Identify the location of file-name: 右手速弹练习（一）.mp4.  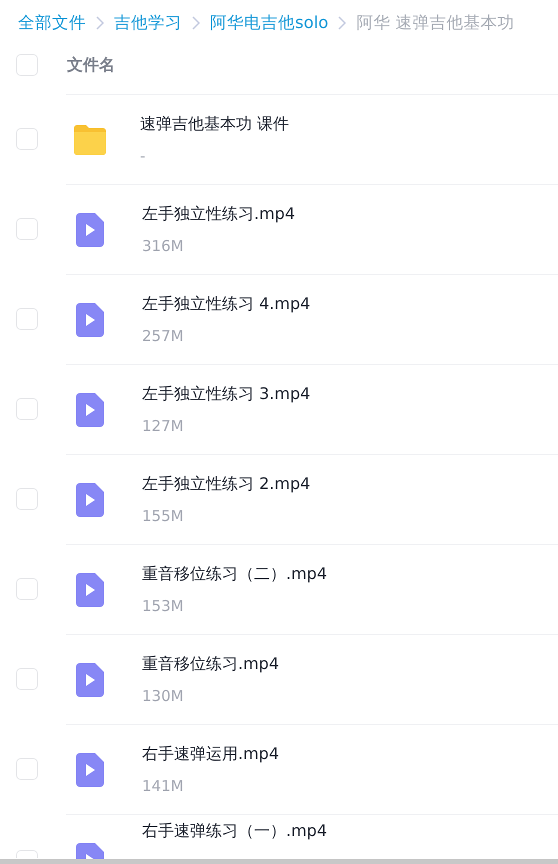
(235, 831).